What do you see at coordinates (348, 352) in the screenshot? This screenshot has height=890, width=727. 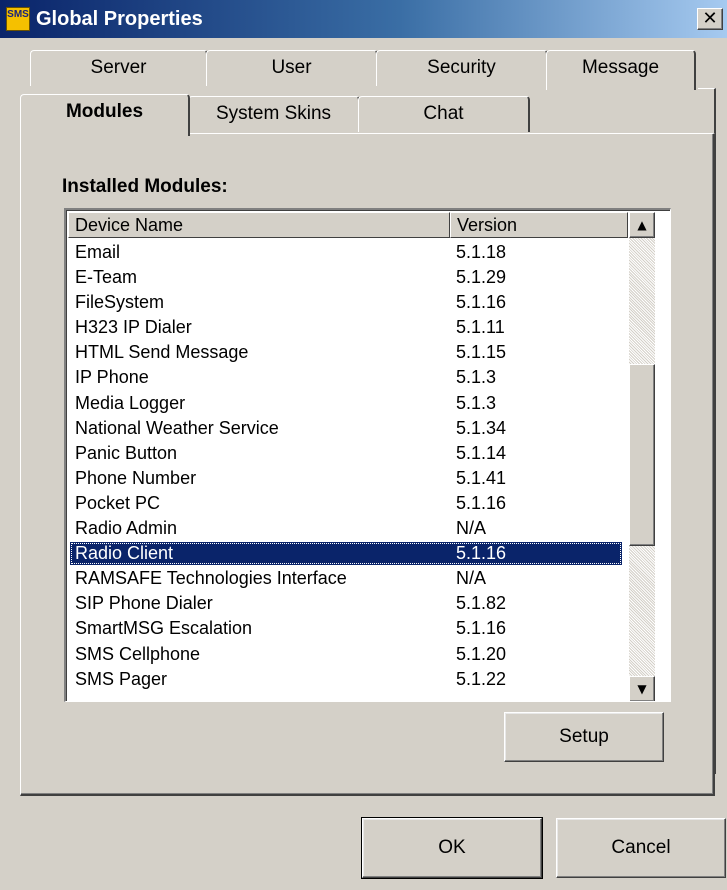 I see `table-row: HTML Send Message 5.1.15` at bounding box center [348, 352].